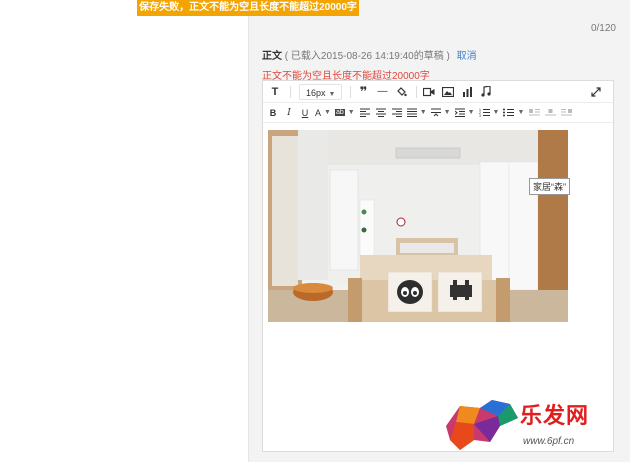 The height and width of the screenshot is (462, 630). I want to click on video-icon, so click(429, 92).